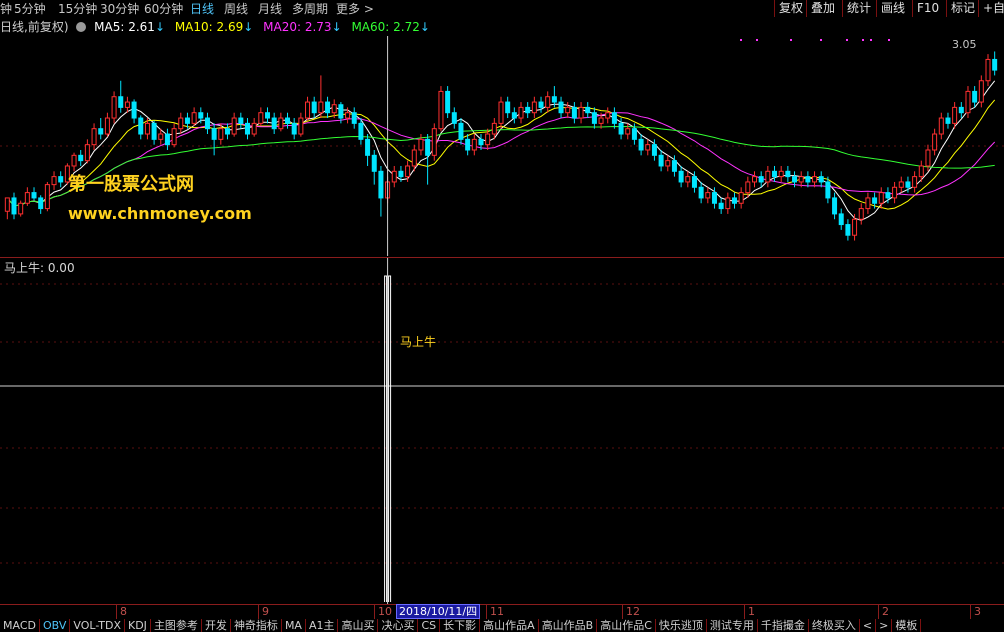  Describe the element at coordinates (991, 8) in the screenshot. I see `add-custom-button: +自` at that location.